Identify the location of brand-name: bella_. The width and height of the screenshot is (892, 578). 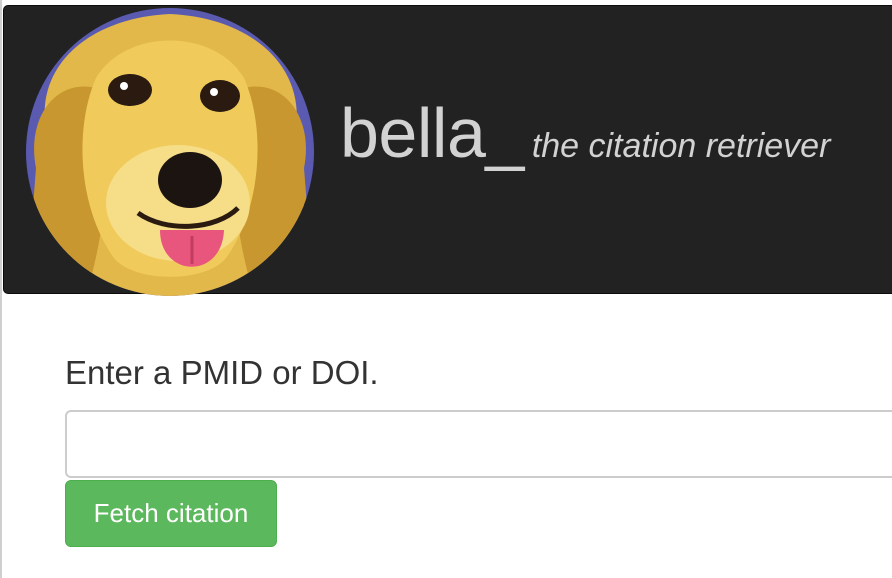
(432, 133).